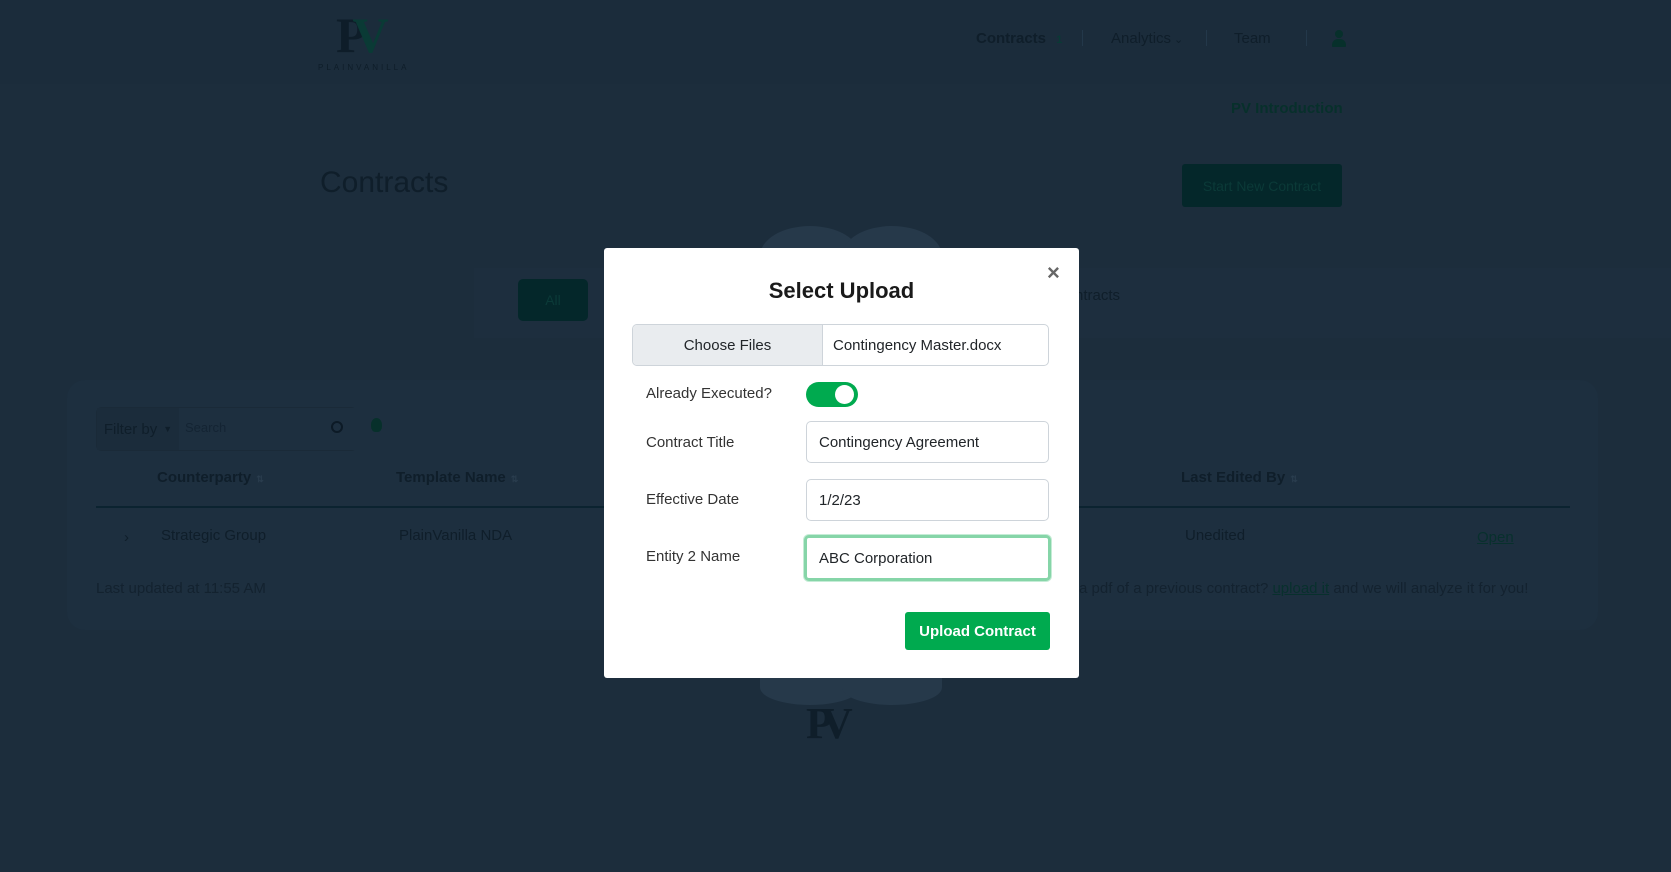 The image size is (1671, 872). Describe the element at coordinates (841, 290) in the screenshot. I see `modal-title: Select Upload` at that location.